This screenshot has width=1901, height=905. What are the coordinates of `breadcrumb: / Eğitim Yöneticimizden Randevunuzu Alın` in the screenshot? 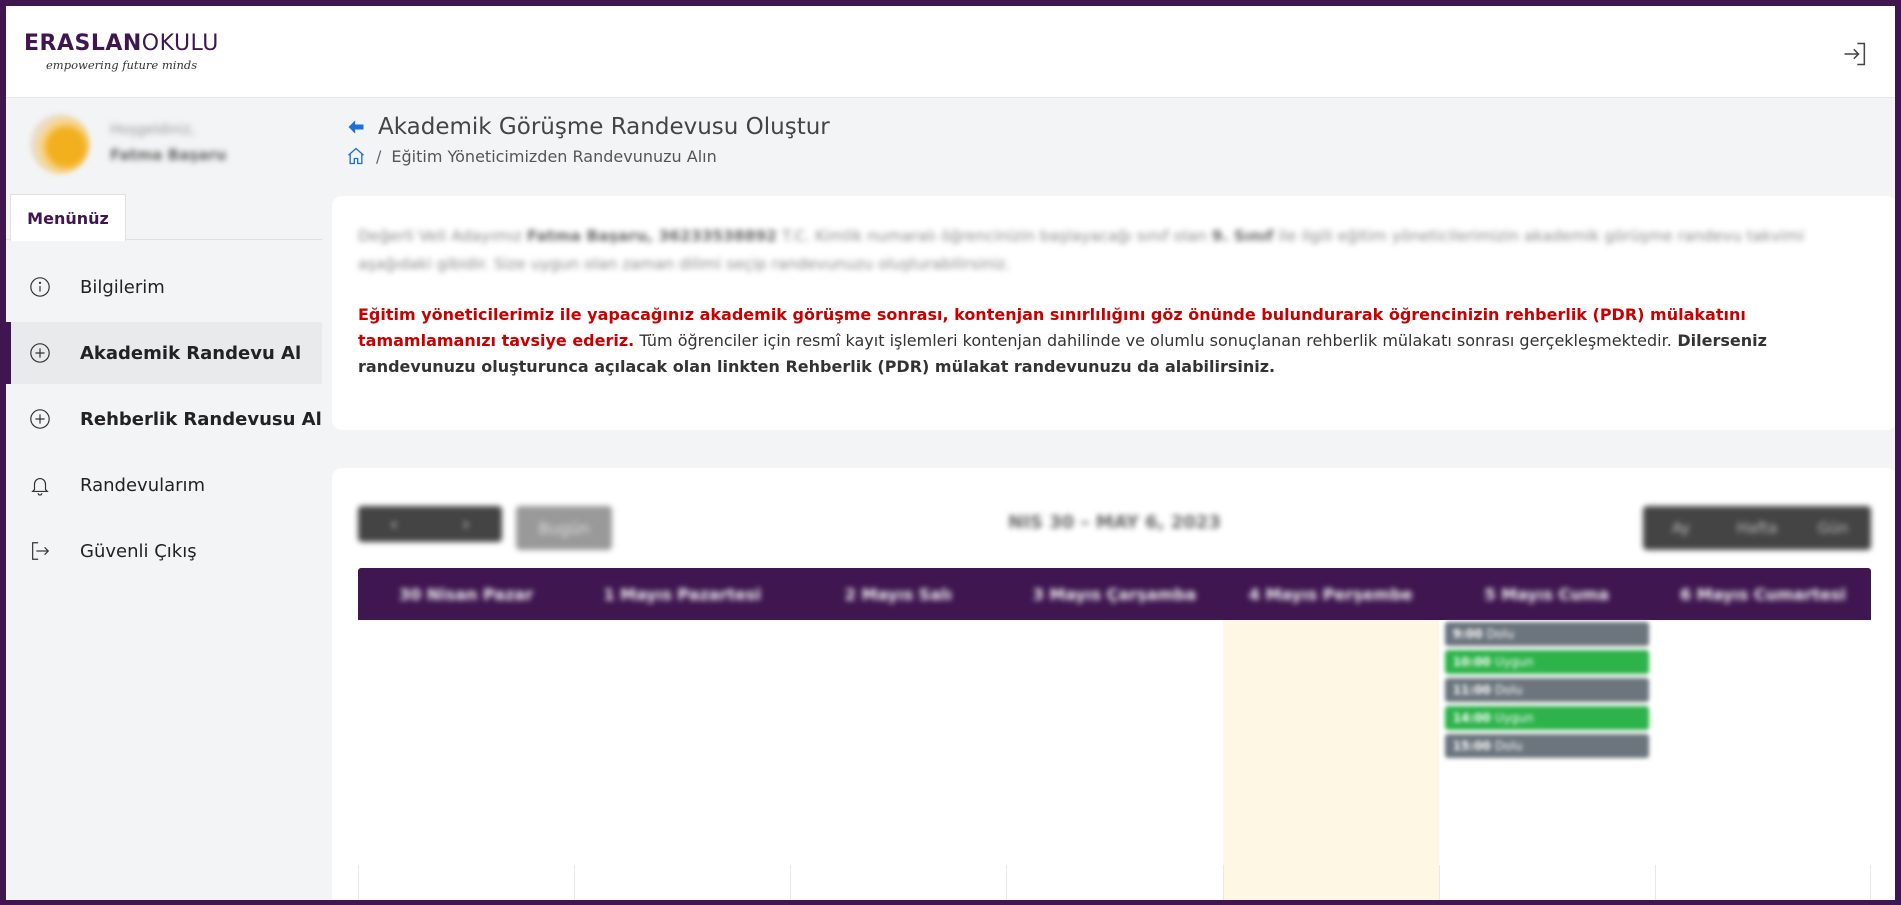 It's located at (588, 156).